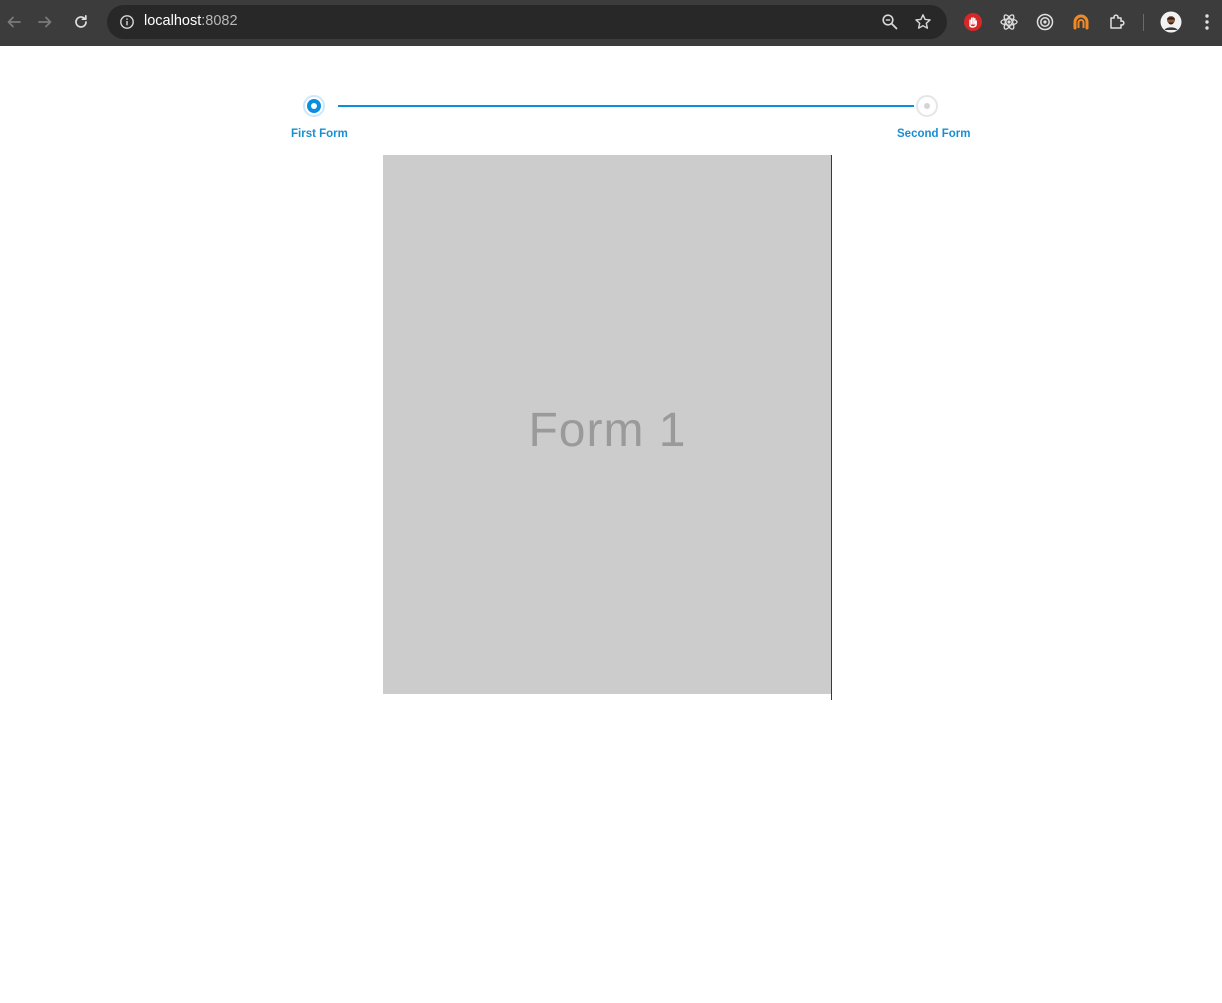 The height and width of the screenshot is (1003, 1222). I want to click on url-port: :8082, so click(219, 21).